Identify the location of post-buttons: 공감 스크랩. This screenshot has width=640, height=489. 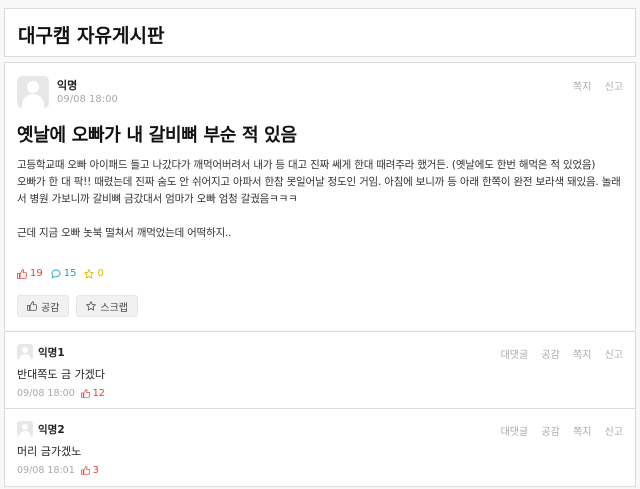
(78, 306).